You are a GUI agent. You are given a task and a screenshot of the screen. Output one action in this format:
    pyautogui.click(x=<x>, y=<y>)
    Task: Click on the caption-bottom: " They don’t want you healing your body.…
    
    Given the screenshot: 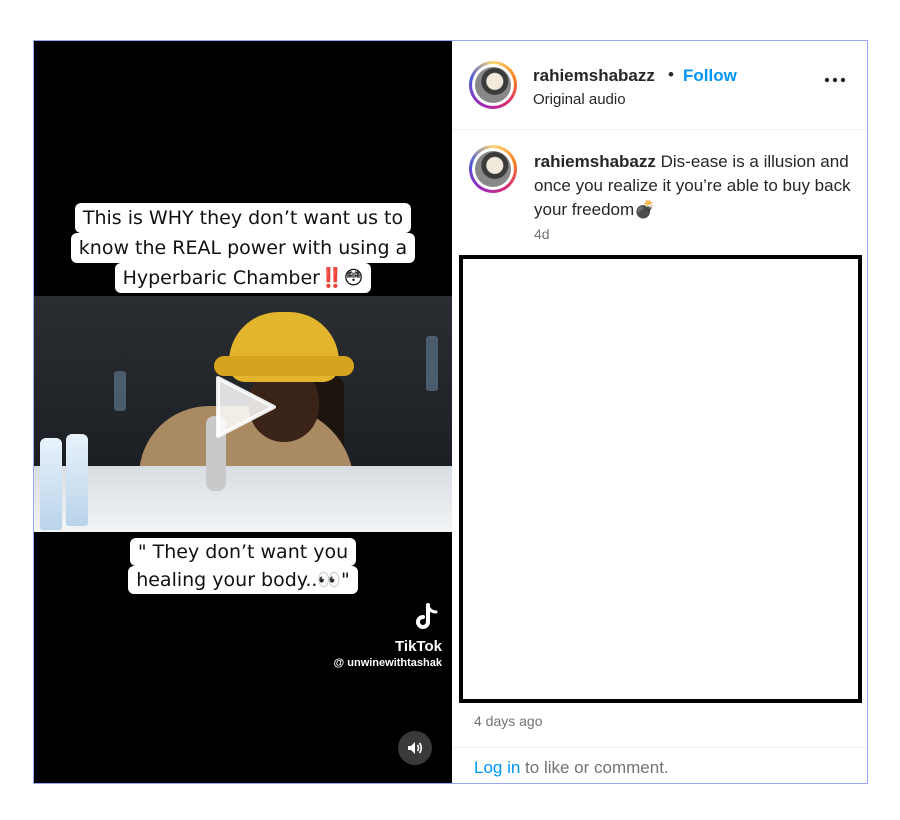 What is the action you would take?
    pyautogui.click(x=243, y=566)
    